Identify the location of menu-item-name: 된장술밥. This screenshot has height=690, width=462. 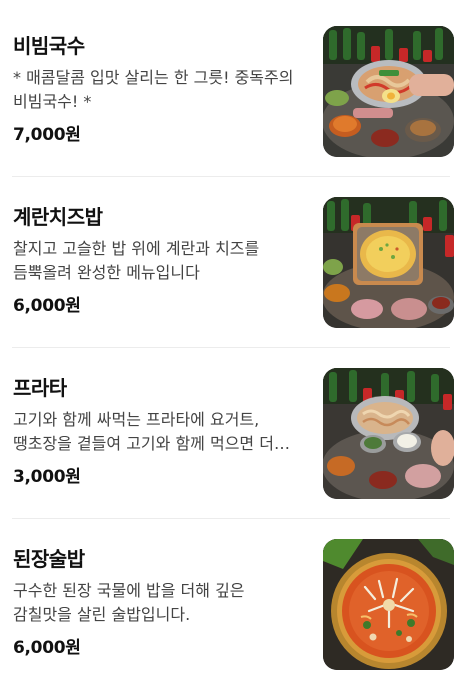
(49, 559).